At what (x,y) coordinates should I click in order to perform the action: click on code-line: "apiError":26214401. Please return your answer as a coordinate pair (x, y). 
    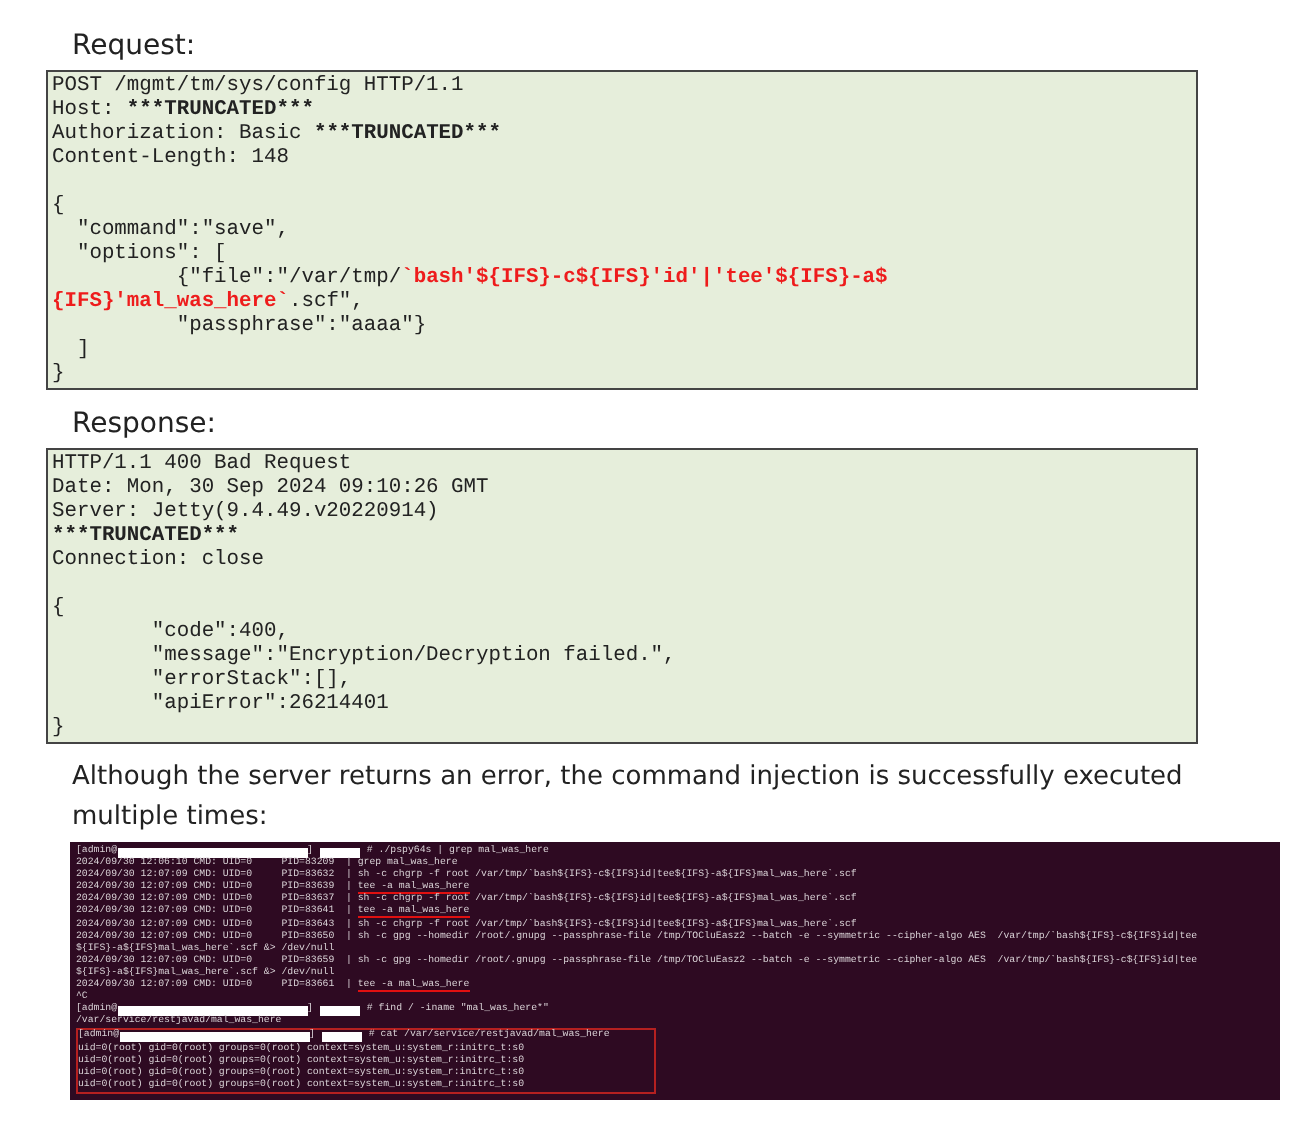
    Looking at the image, I should click on (270, 704).